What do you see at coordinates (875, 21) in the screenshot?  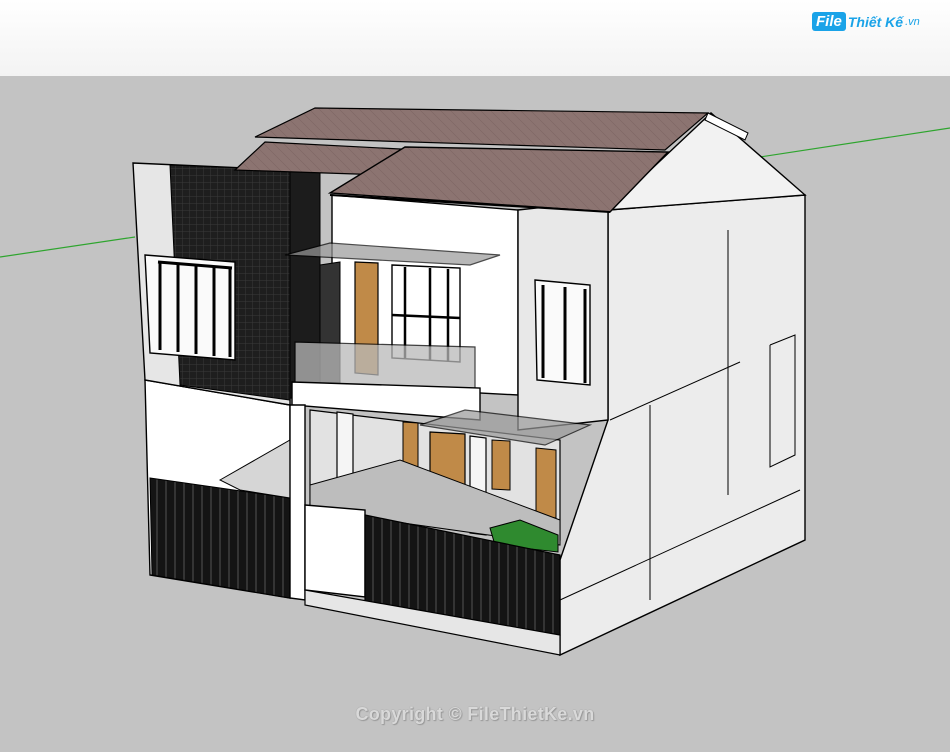 I see `logo-text: Thiết Kế` at bounding box center [875, 21].